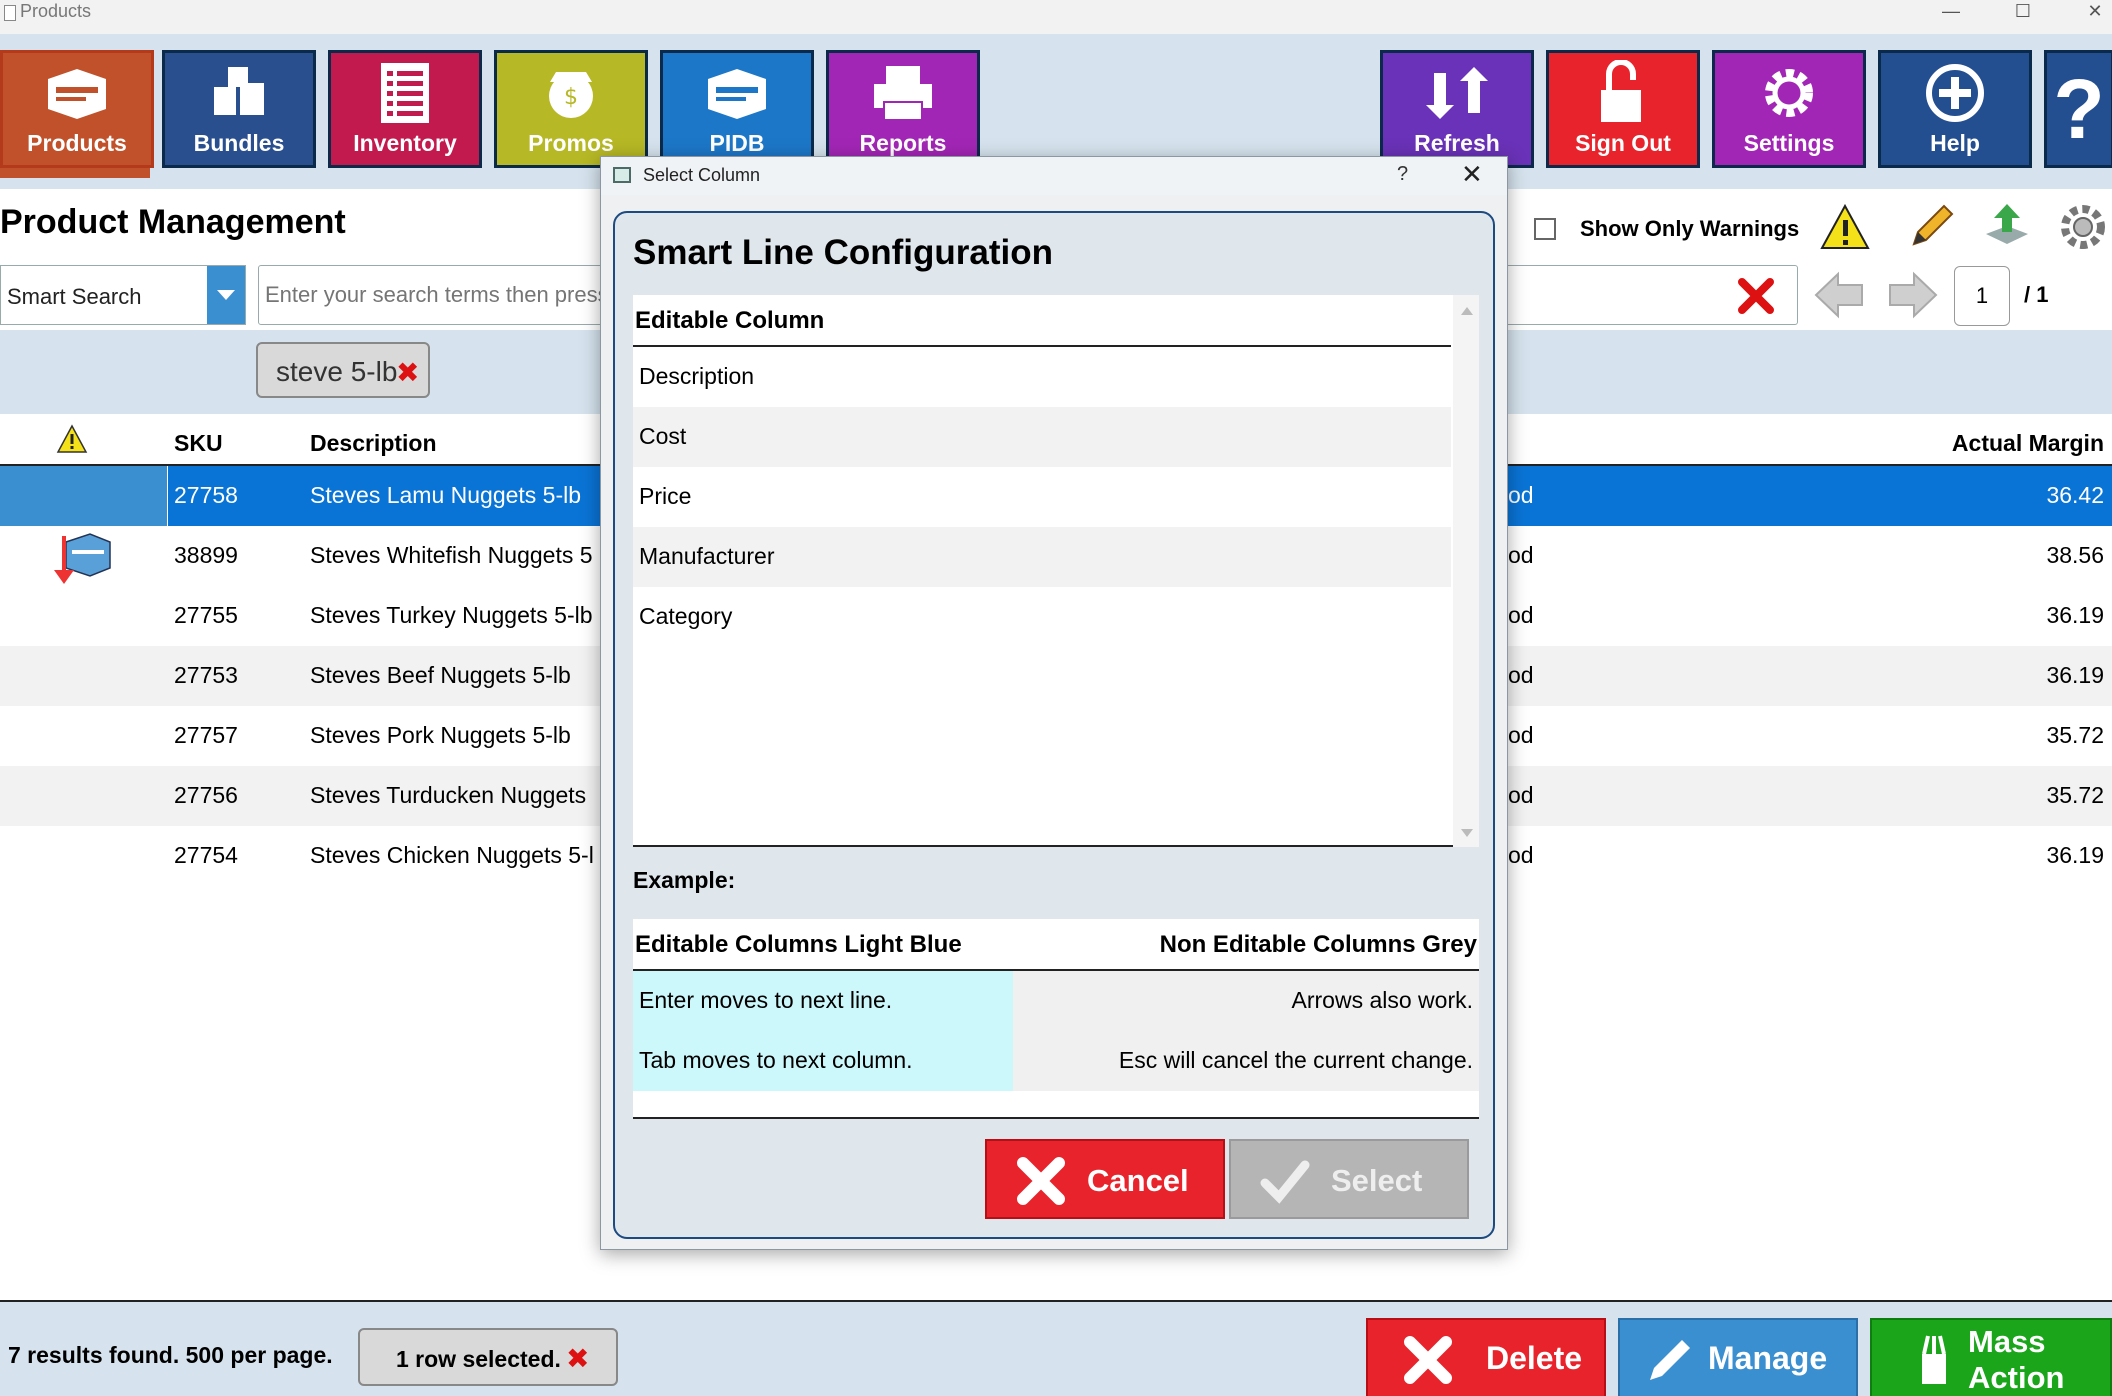  Describe the element at coordinates (622, 175) in the screenshot. I see `dialog-window-icon` at that location.